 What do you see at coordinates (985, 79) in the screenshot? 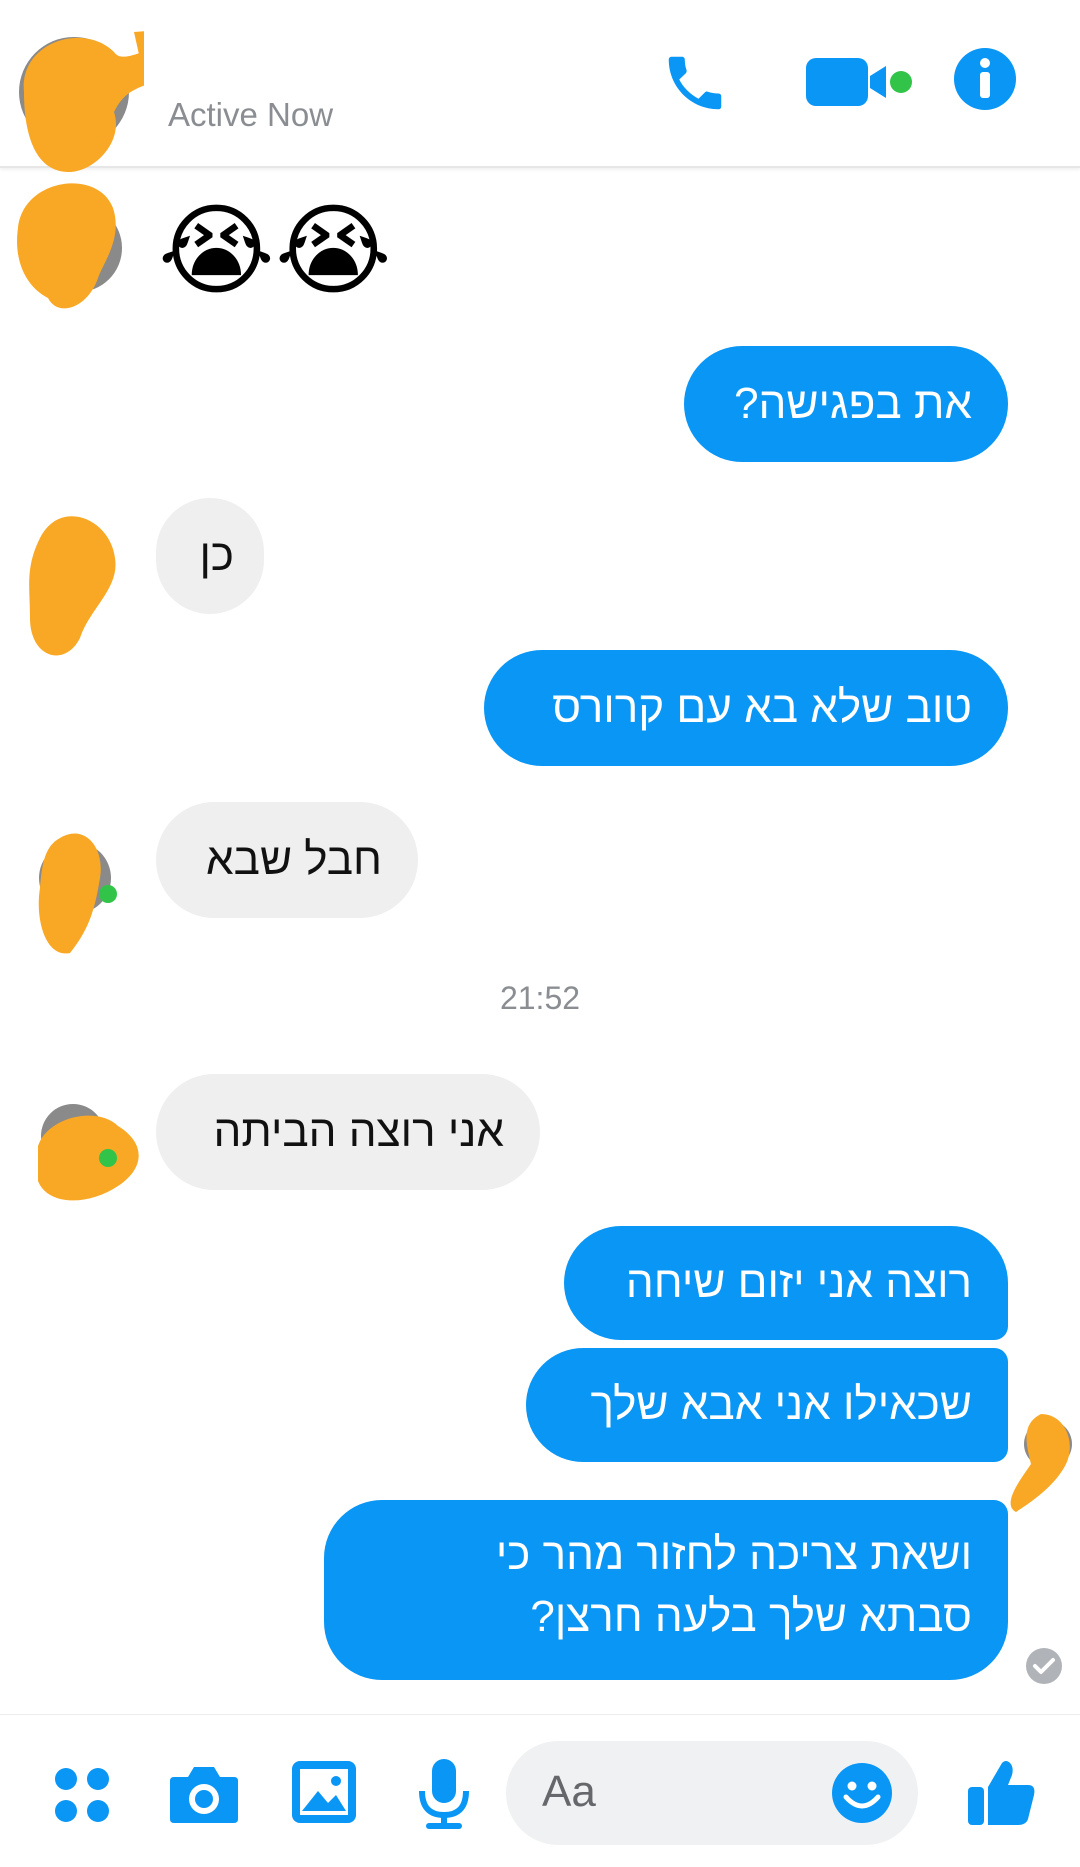
I see `info-icon` at bounding box center [985, 79].